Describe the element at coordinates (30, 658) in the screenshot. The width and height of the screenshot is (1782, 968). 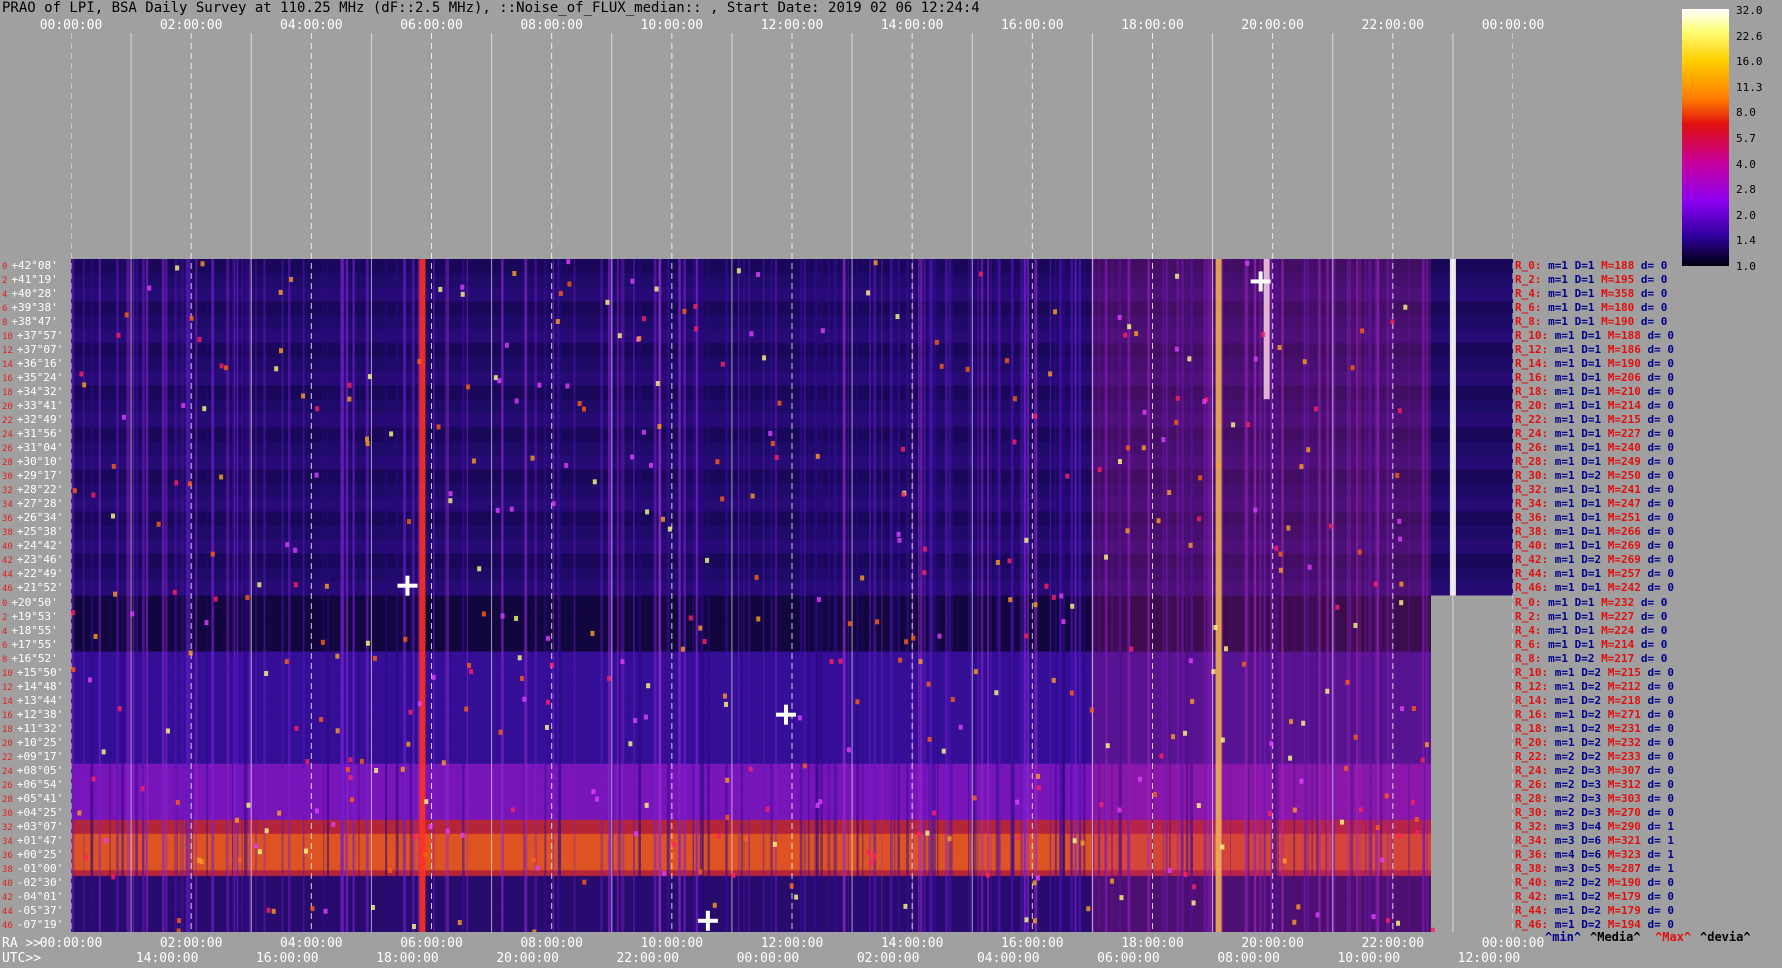
I see `declination-label: 8 +16°52'` at that location.